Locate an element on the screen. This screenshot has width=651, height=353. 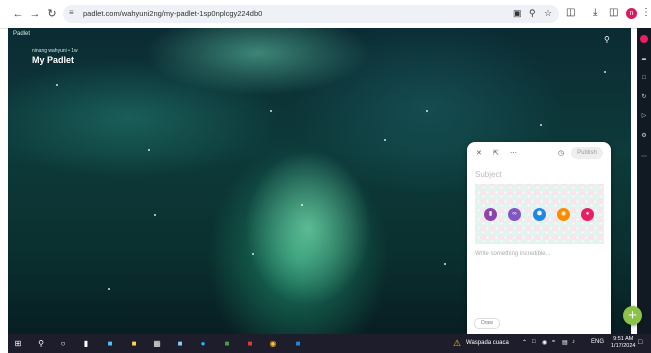
remix-icon: ↻ is located at coordinates (644, 97).